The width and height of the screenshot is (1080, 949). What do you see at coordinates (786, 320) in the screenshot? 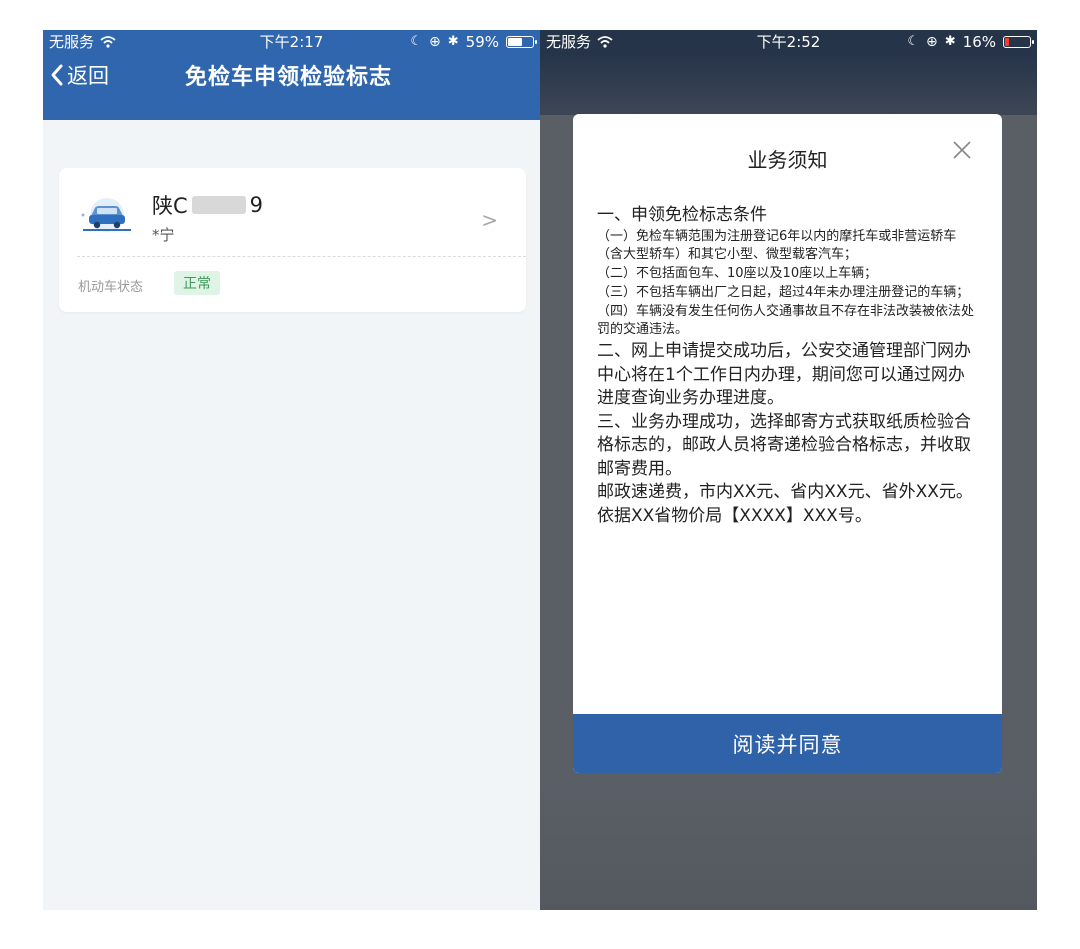
I see `notice-paragraph: （四）车辆没有发生任何伤人交通事故且不存在非法改装被依法处罚的交通违法。` at bounding box center [786, 320].